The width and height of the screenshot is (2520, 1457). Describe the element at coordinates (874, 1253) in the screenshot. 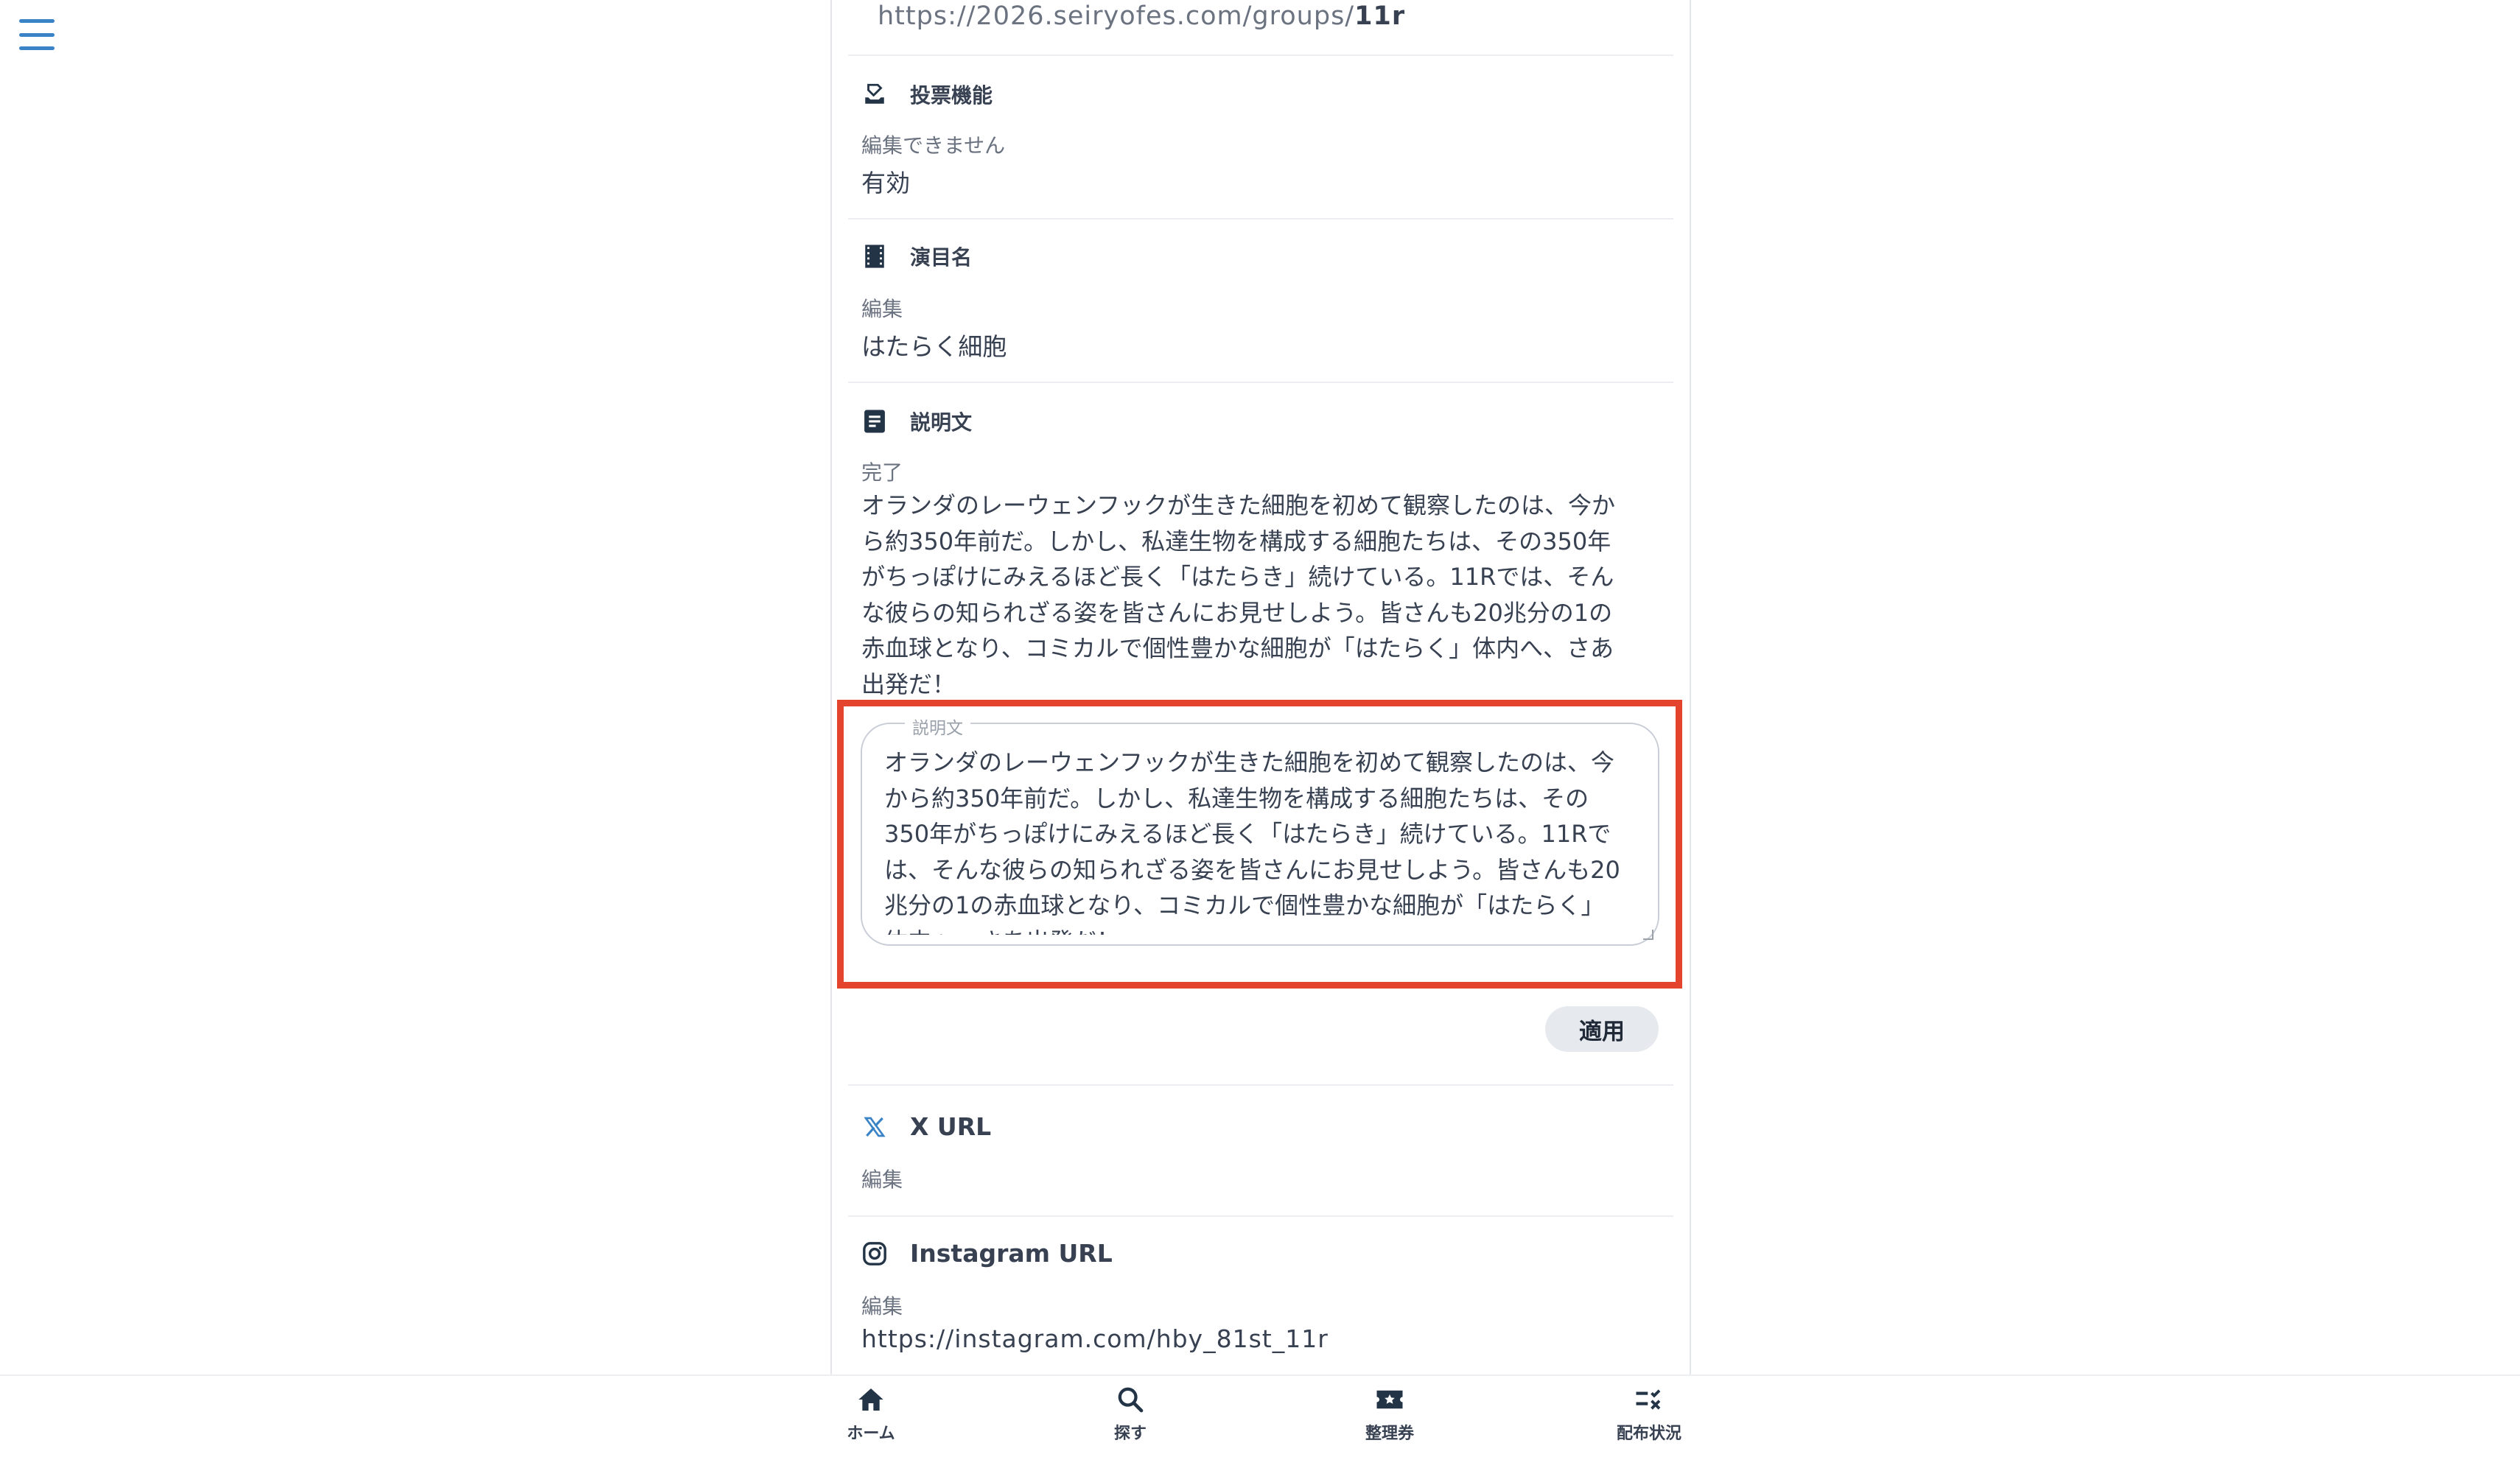

I see `instagram-icon` at that location.